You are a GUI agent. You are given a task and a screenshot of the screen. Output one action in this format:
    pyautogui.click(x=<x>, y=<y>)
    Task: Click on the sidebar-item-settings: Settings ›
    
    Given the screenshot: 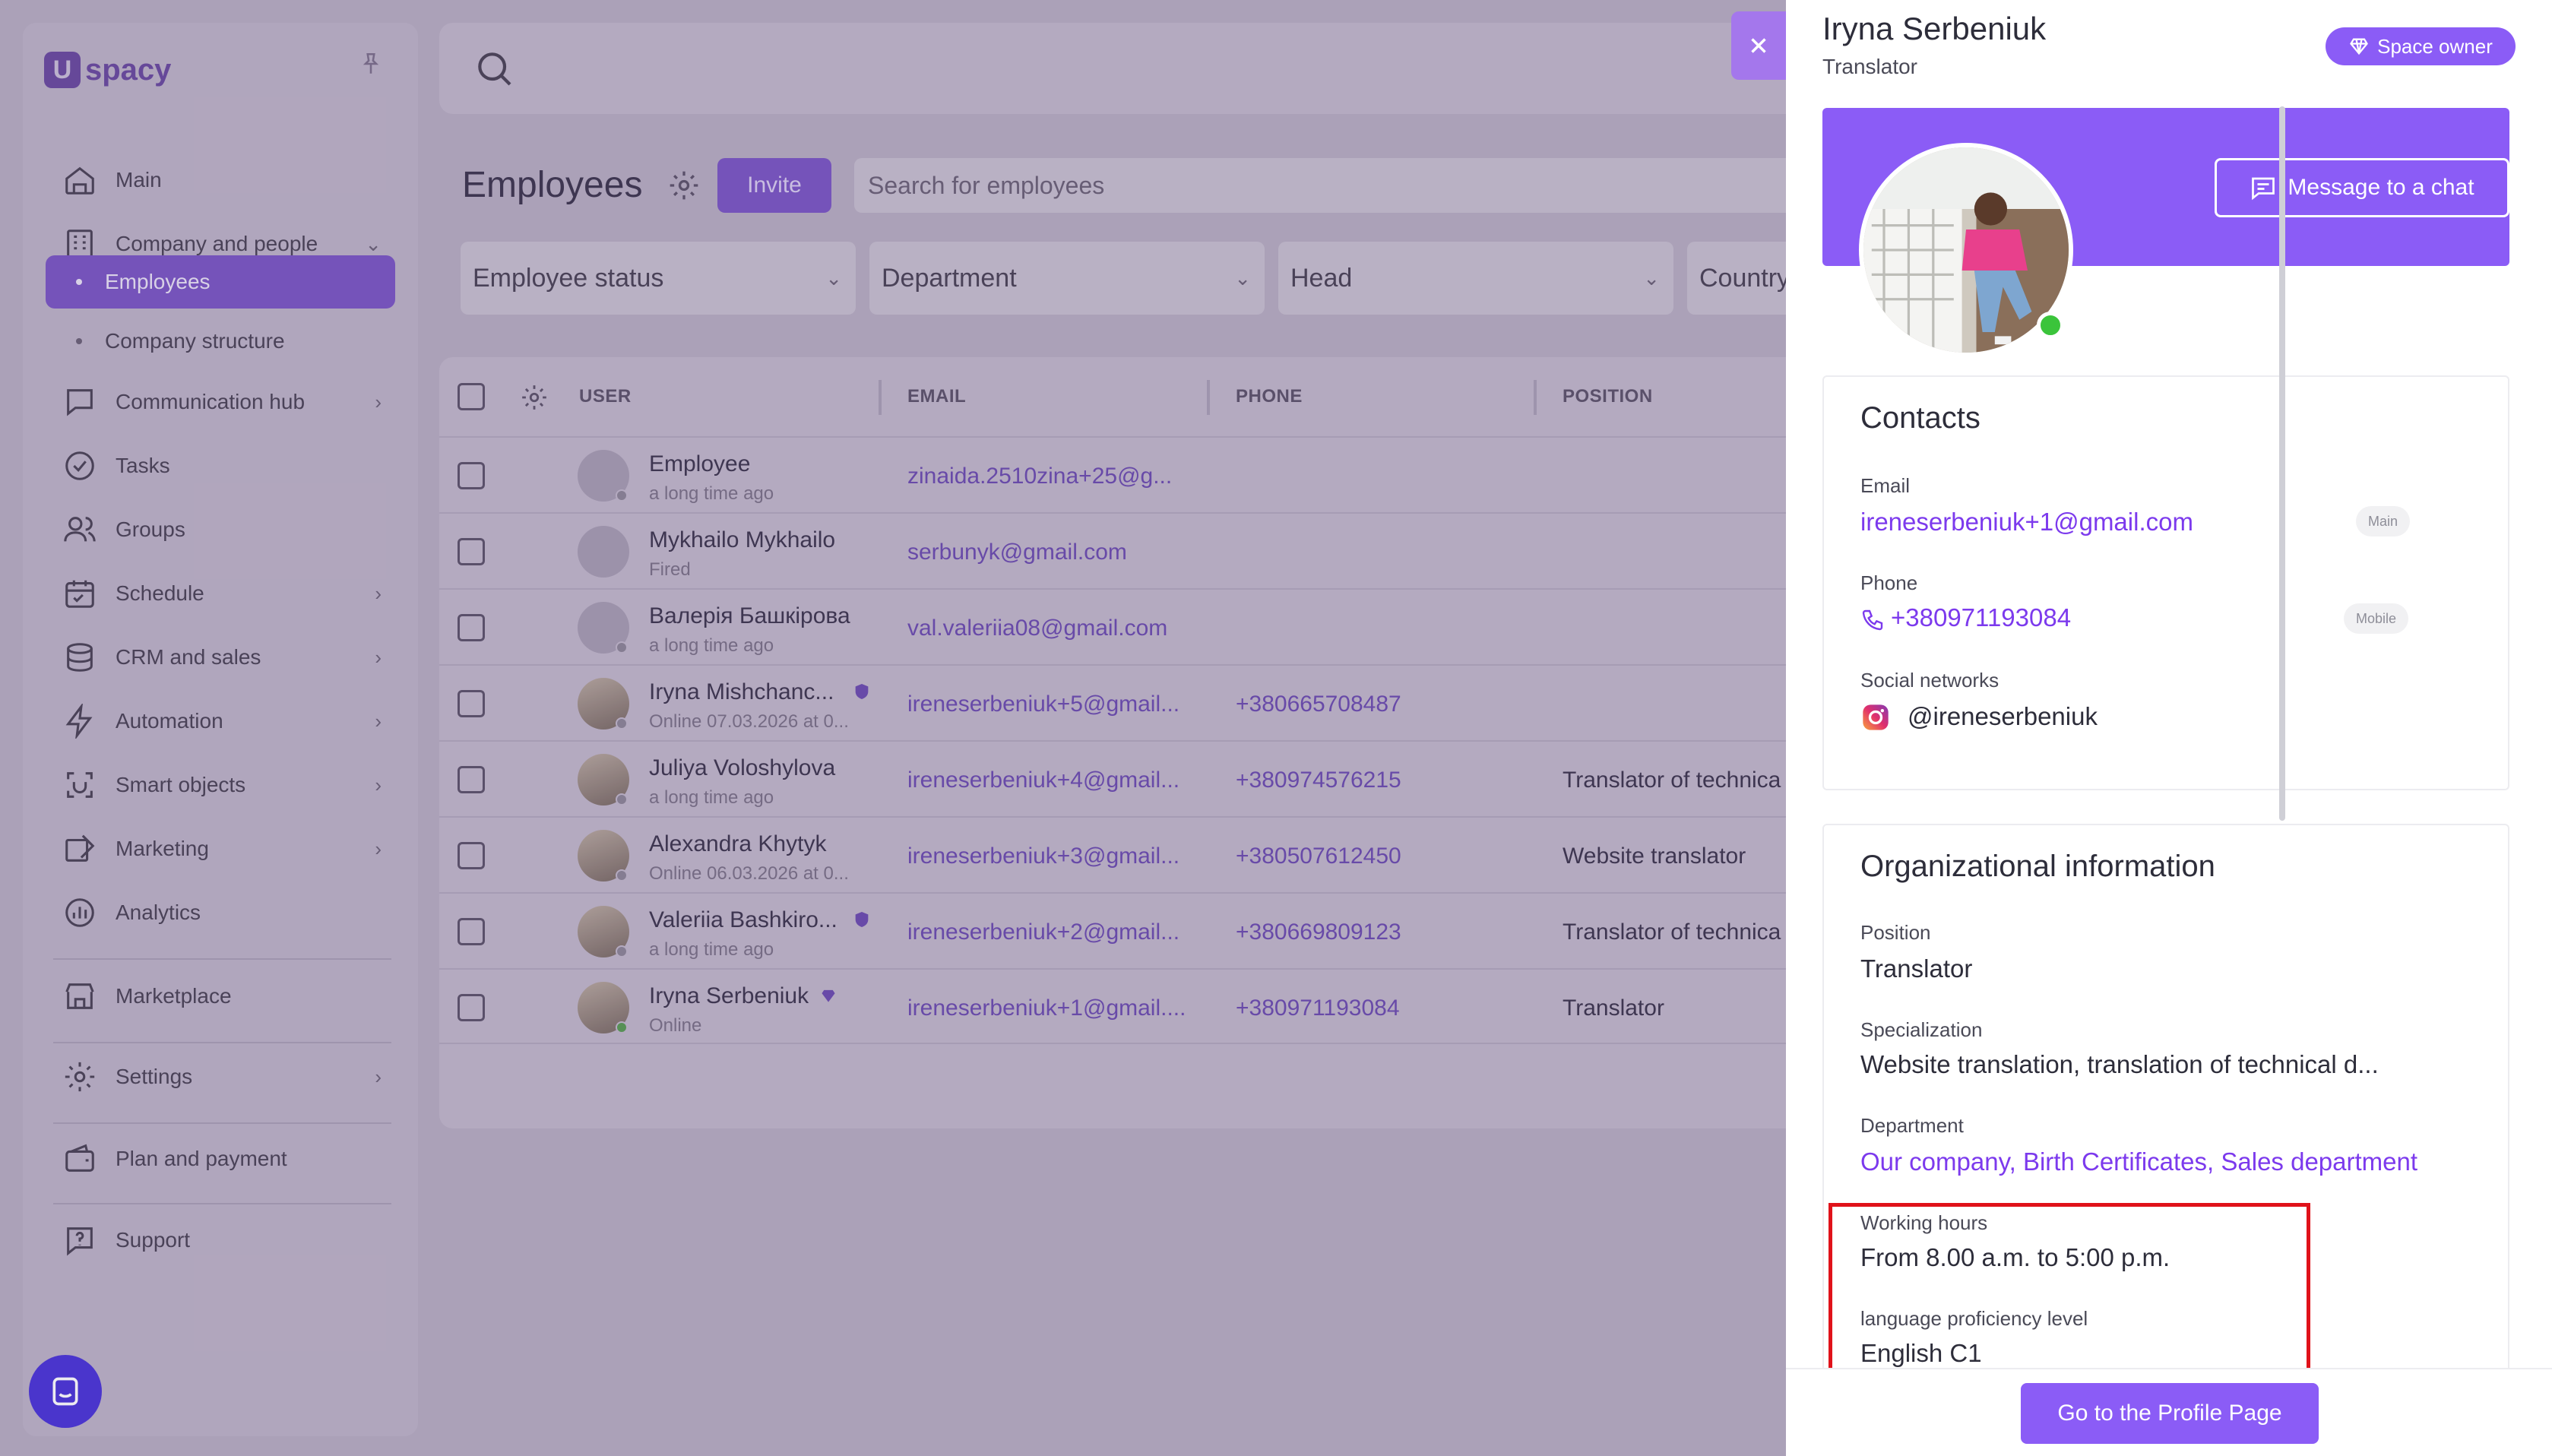 What is the action you would take?
    pyautogui.click(x=220, y=1077)
    